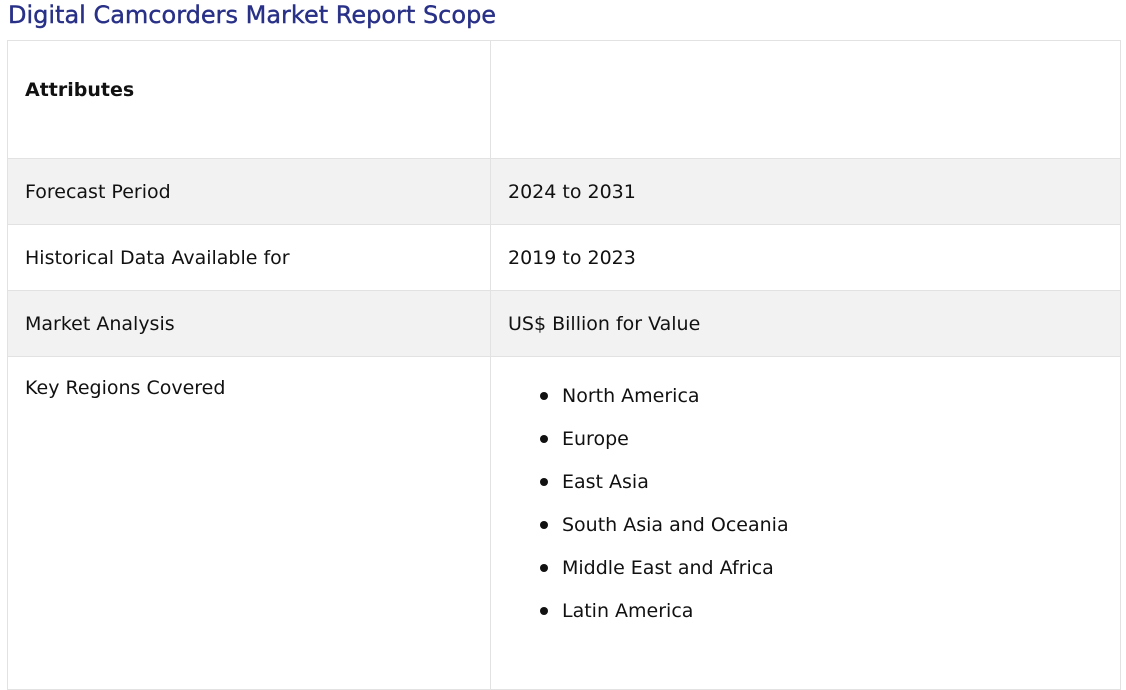 This screenshot has width=1126, height=690. I want to click on region-label: North America, so click(631, 396).